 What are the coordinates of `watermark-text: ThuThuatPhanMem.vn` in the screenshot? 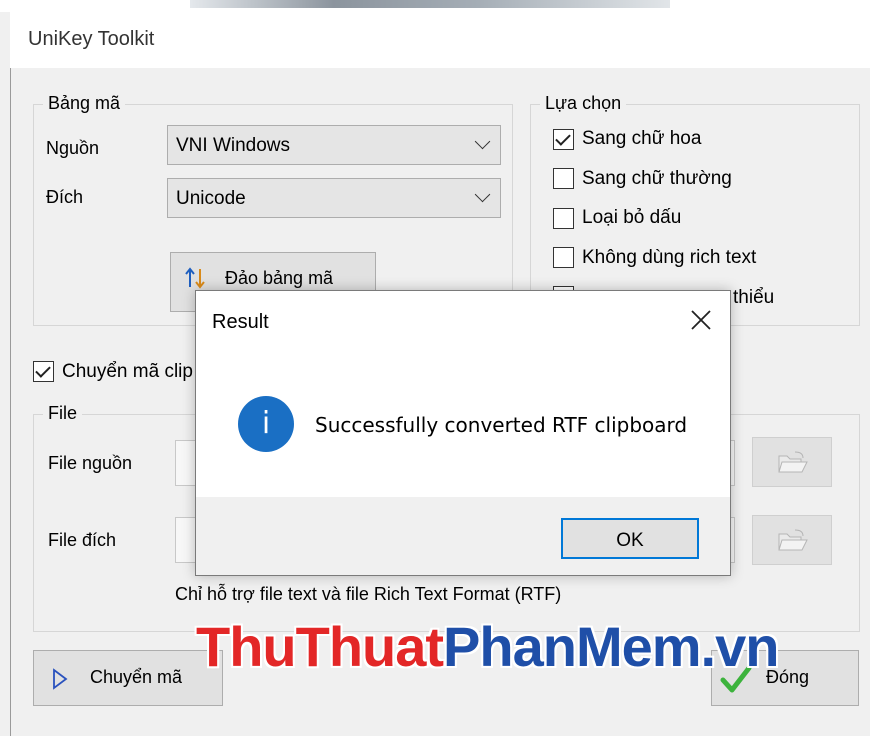 It's located at (488, 646).